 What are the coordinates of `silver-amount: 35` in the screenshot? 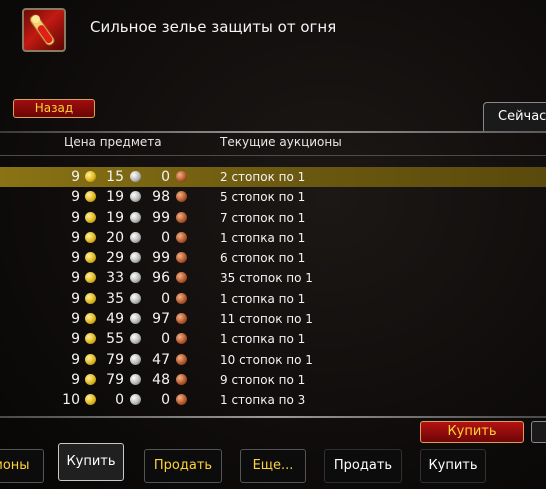 It's located at (115, 298).